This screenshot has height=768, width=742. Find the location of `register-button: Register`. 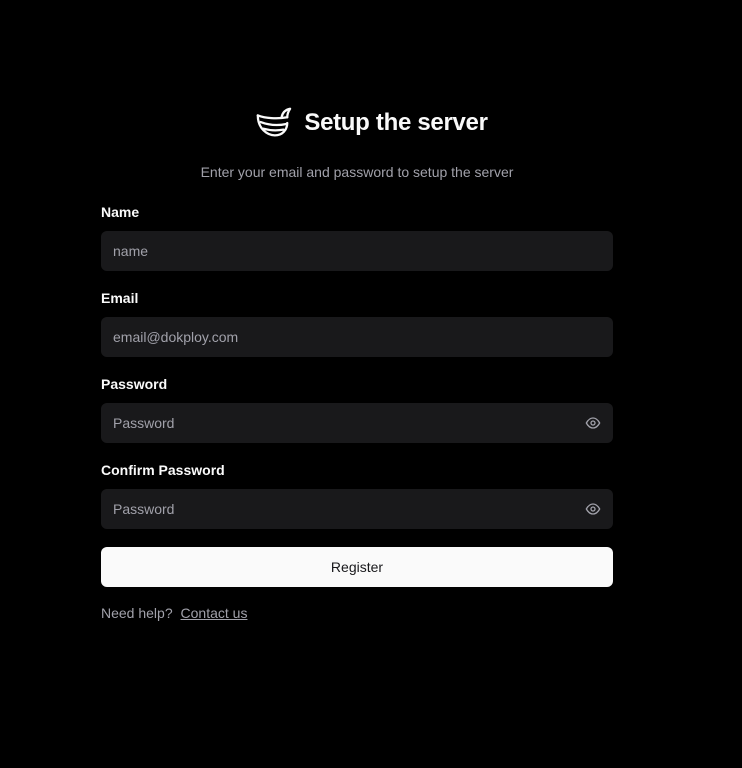

register-button: Register is located at coordinates (357, 567).